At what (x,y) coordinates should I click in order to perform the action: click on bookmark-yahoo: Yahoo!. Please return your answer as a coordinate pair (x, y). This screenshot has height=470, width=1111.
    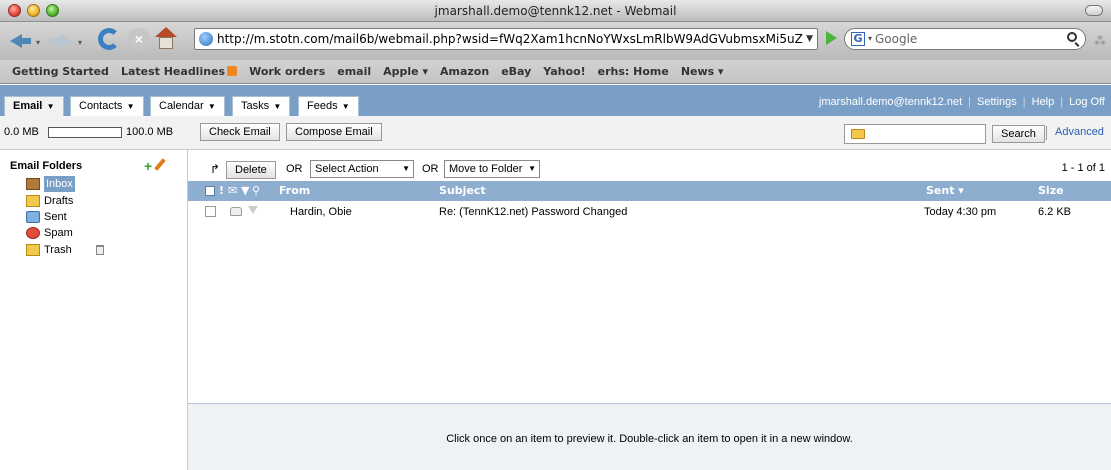
    Looking at the image, I should click on (564, 71).